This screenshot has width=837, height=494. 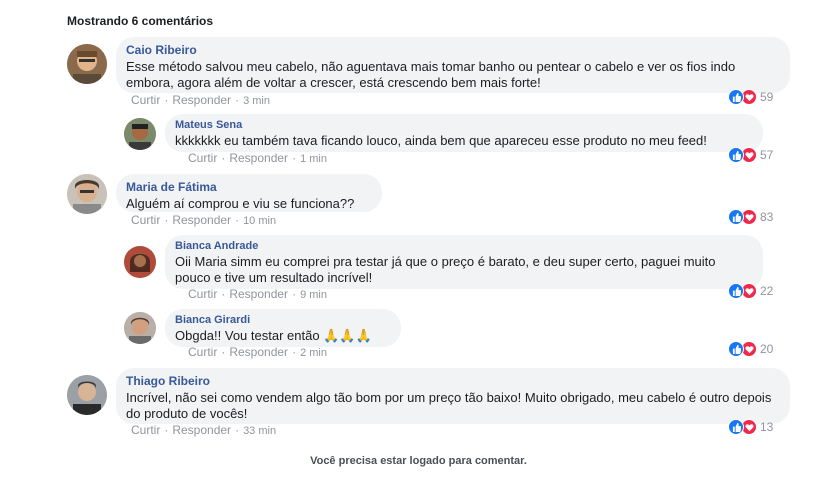 What do you see at coordinates (256, 101) in the screenshot?
I see `comment-time: 3 min` at bounding box center [256, 101].